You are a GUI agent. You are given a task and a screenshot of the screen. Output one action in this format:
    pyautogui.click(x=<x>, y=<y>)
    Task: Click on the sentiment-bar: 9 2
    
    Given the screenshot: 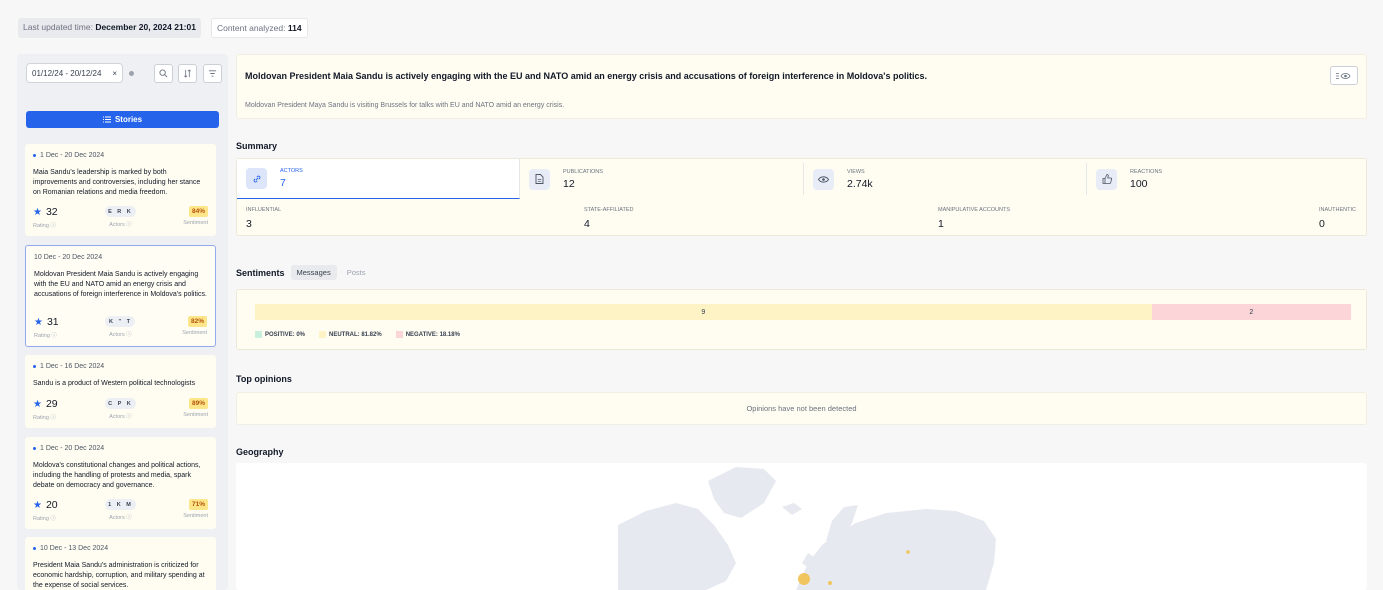 What is the action you would take?
    pyautogui.click(x=803, y=312)
    